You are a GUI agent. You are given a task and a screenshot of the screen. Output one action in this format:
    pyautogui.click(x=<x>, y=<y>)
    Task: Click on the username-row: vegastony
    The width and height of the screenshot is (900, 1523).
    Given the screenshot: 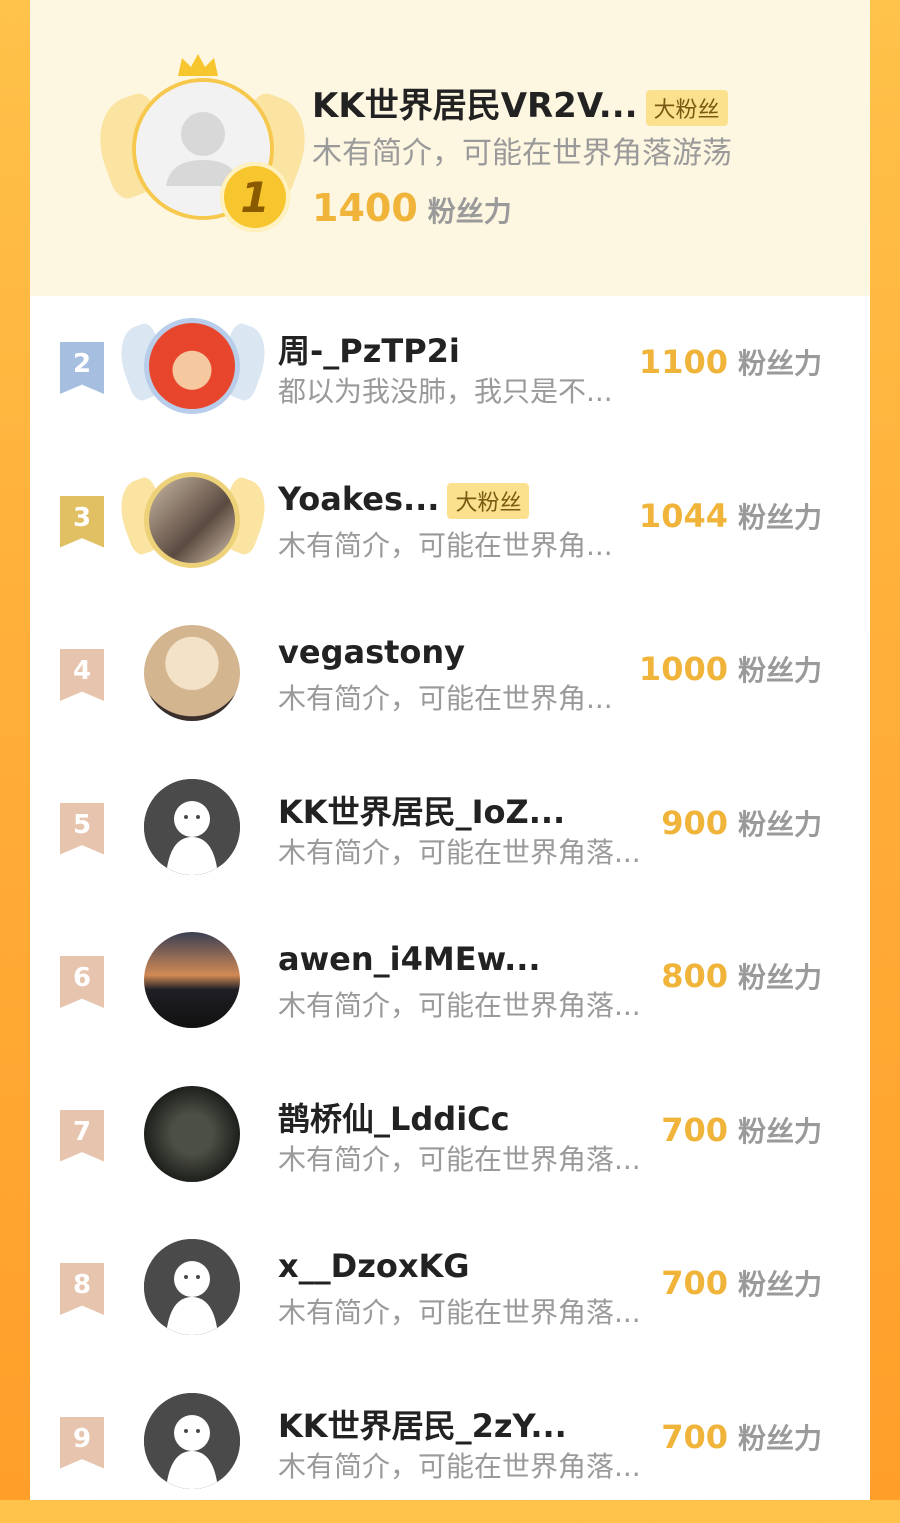 What is the action you would take?
    pyautogui.click(x=371, y=652)
    